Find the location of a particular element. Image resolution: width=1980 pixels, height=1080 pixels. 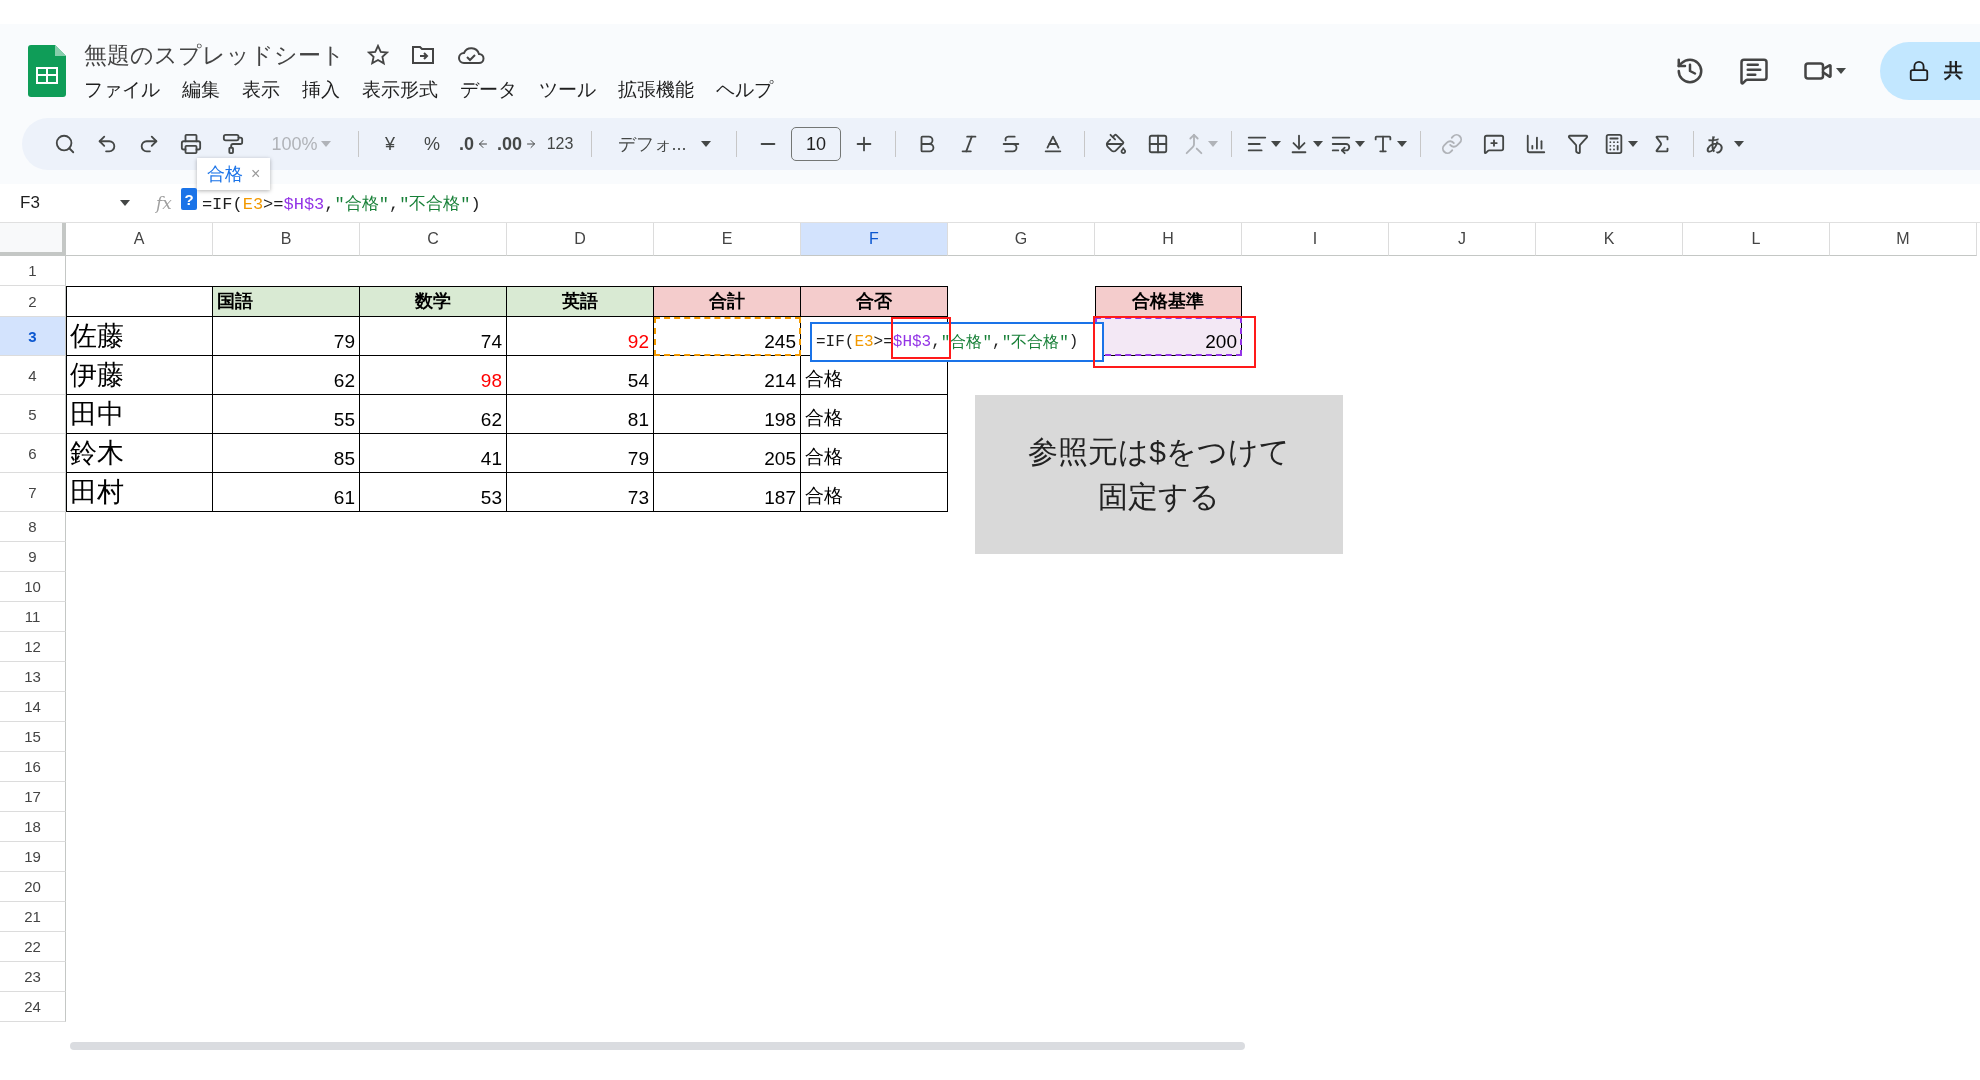

table-cell: 98 is located at coordinates (433, 375).